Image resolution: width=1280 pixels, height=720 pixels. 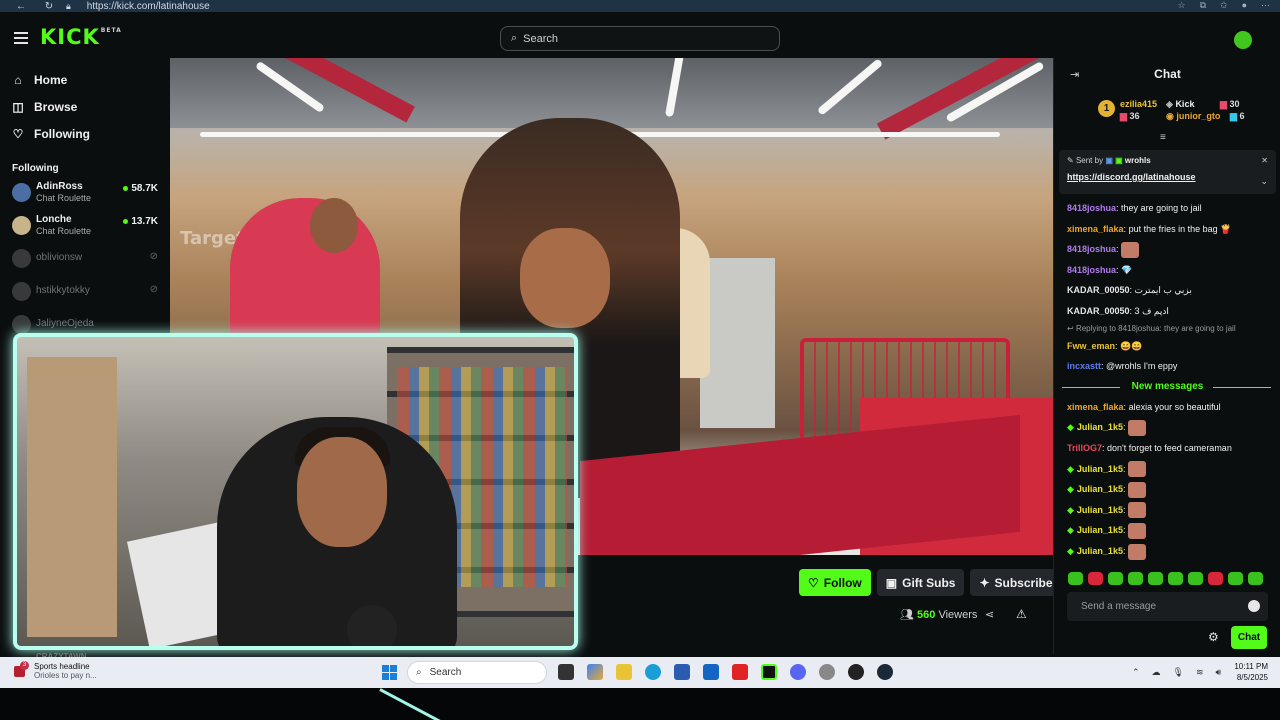 What do you see at coordinates (1265, 5) in the screenshot?
I see `more-icon: ⋯` at bounding box center [1265, 5].